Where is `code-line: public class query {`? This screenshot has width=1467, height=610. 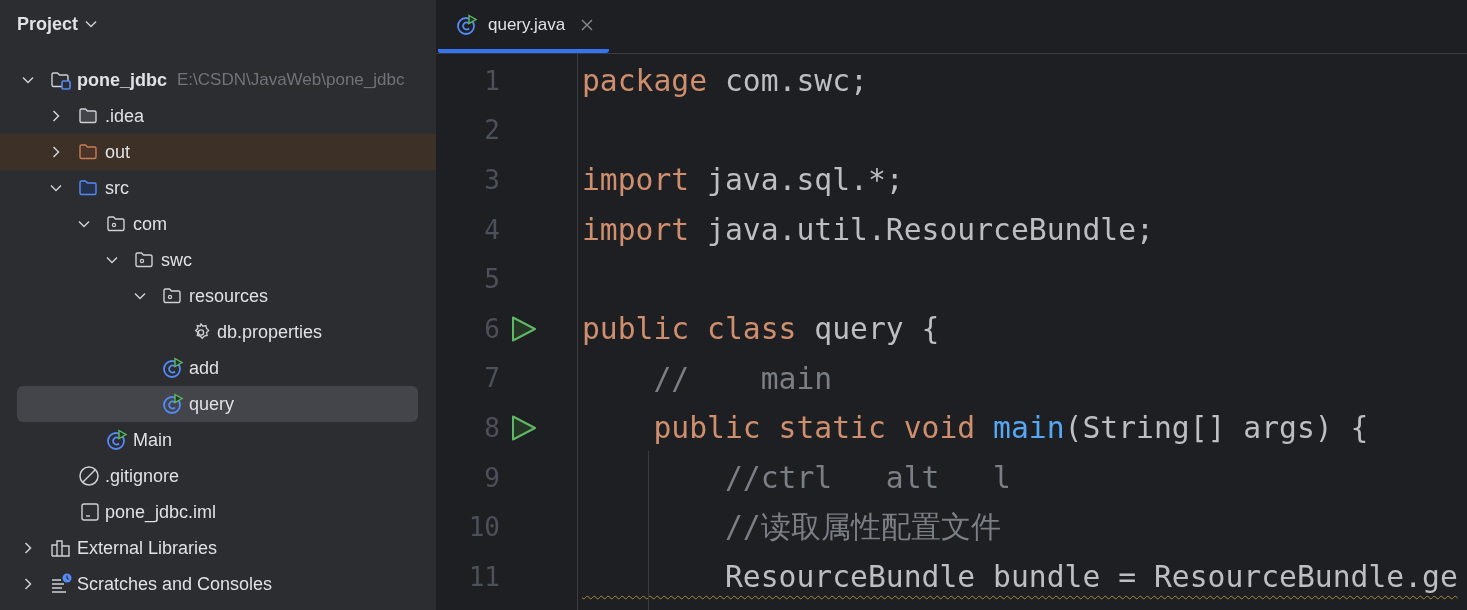 code-line: public class query { is located at coordinates (760, 329).